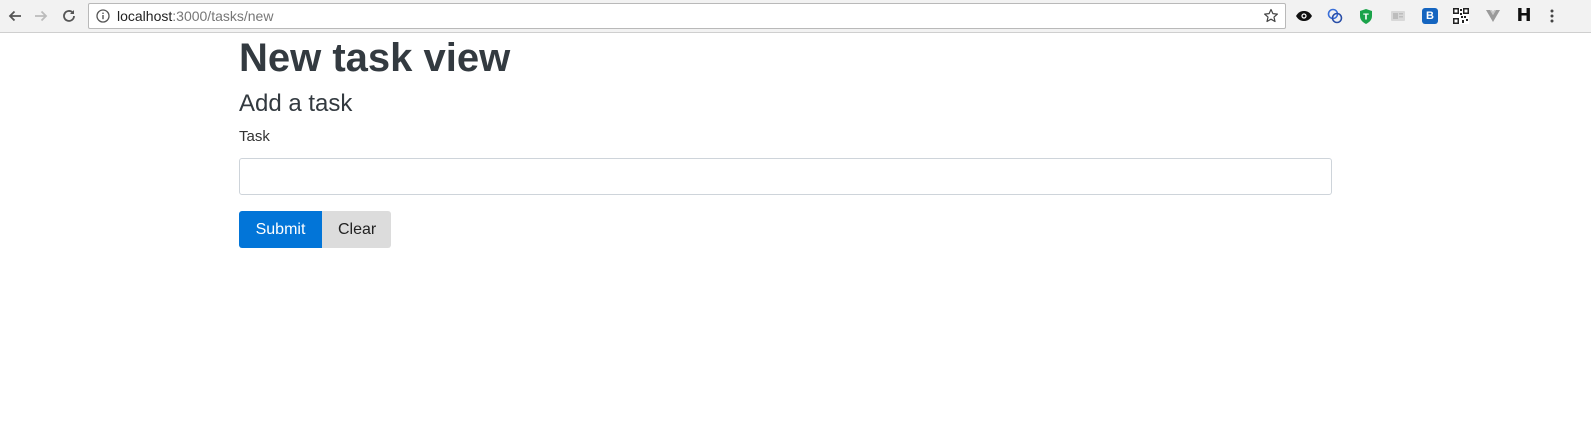 This screenshot has width=1591, height=429. I want to click on vue-devtools-icon, so click(1493, 16).